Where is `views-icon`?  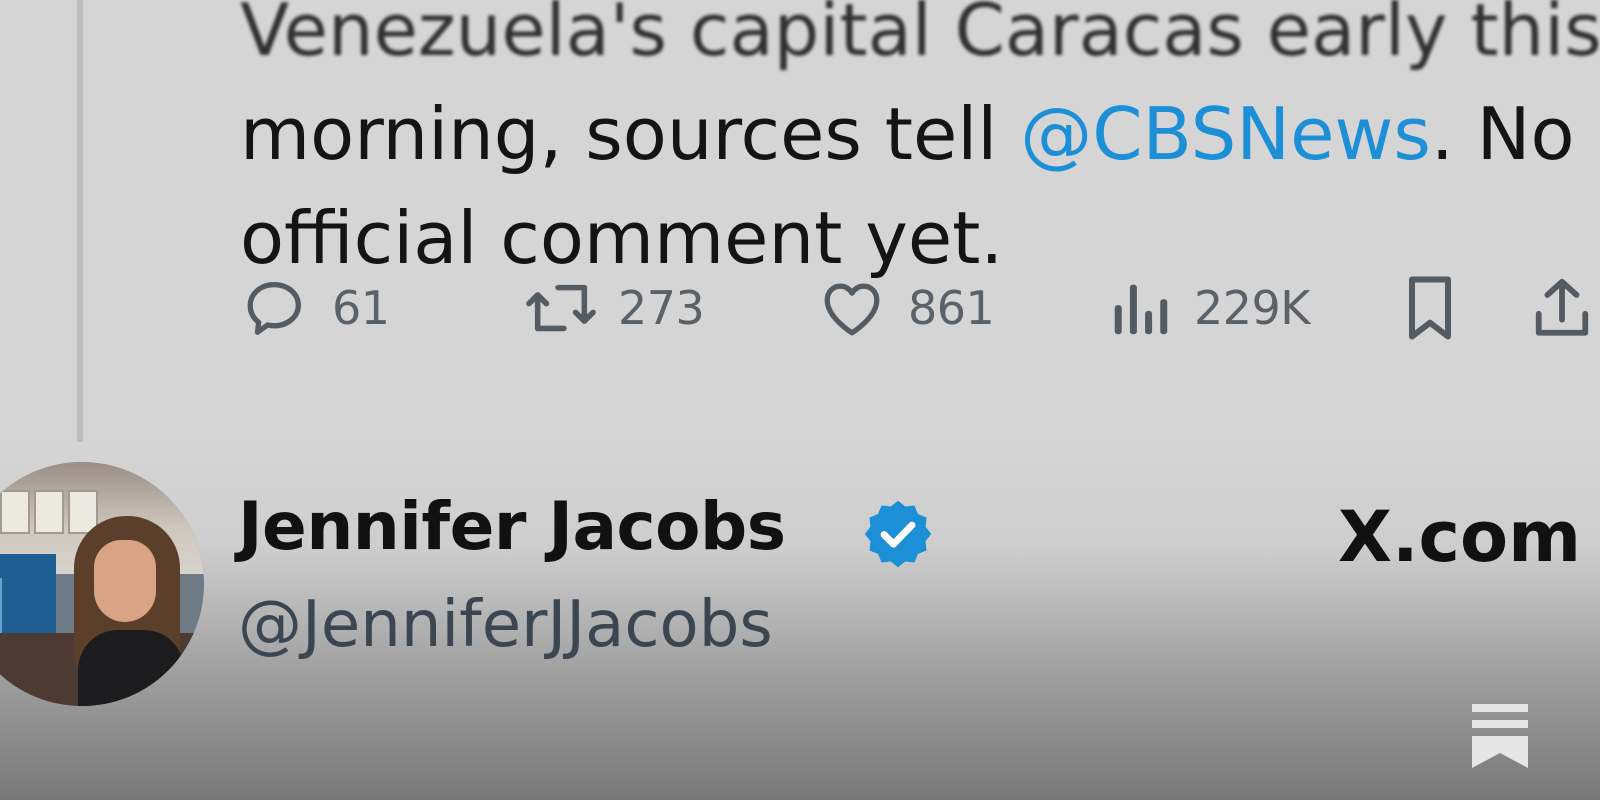 views-icon is located at coordinates (1141, 309).